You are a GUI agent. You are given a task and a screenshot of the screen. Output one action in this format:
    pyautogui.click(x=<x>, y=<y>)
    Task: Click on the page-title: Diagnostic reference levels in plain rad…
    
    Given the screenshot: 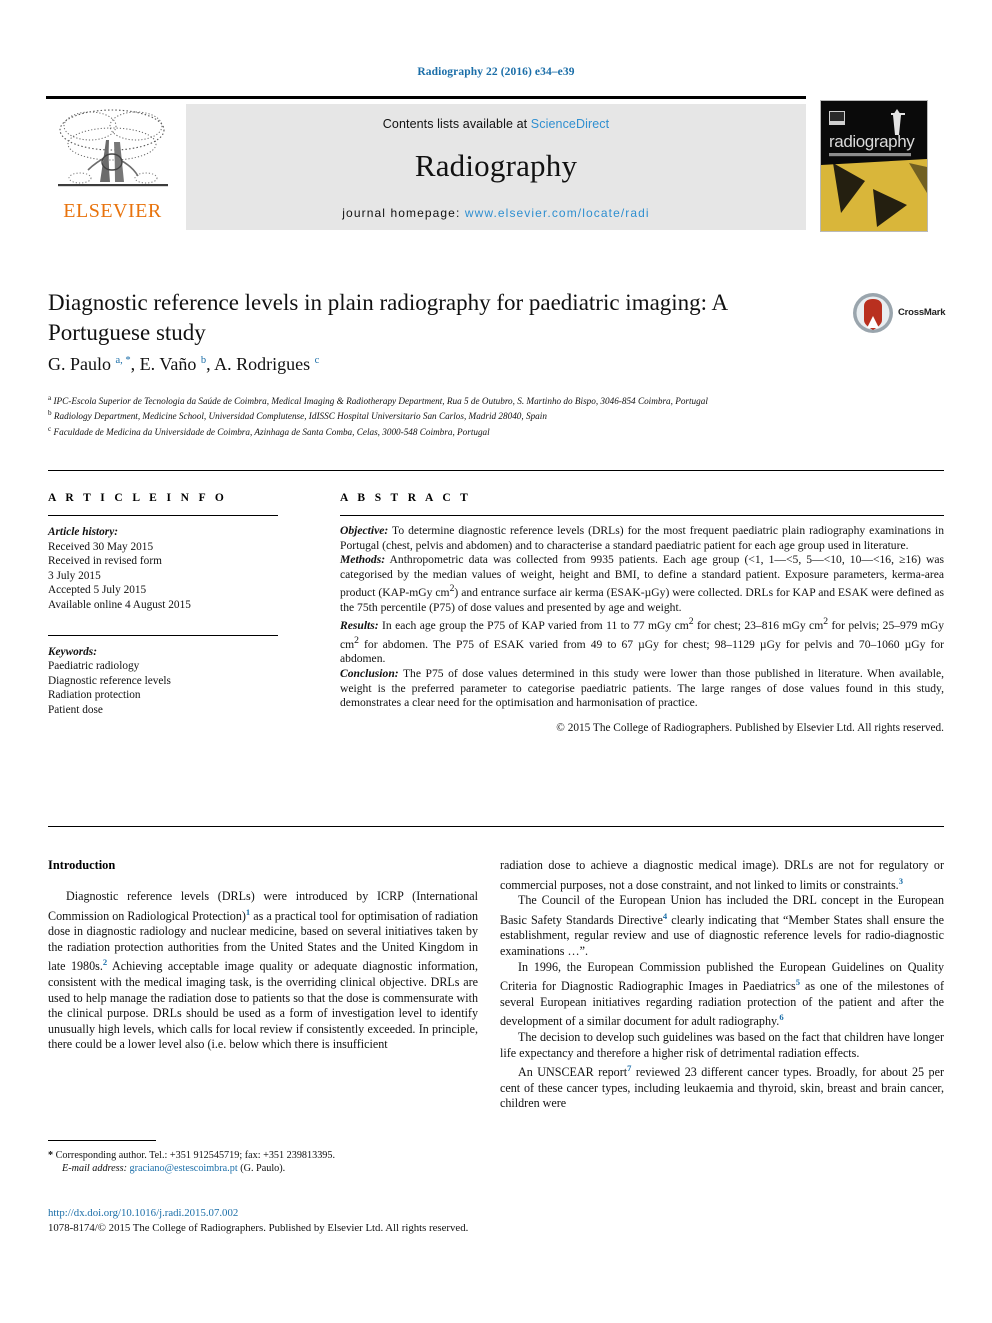 What is the action you would take?
    pyautogui.click(x=387, y=317)
    